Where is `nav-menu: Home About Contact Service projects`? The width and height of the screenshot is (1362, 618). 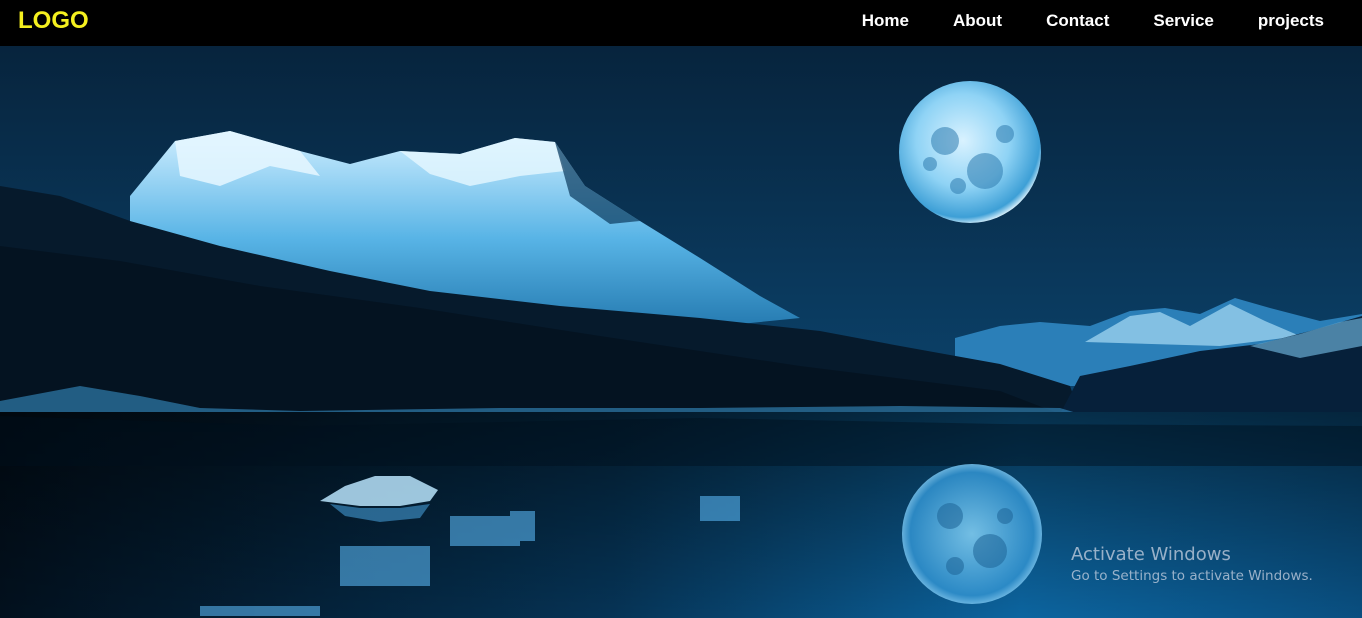 nav-menu: Home About Contact Service projects is located at coordinates (1093, 21).